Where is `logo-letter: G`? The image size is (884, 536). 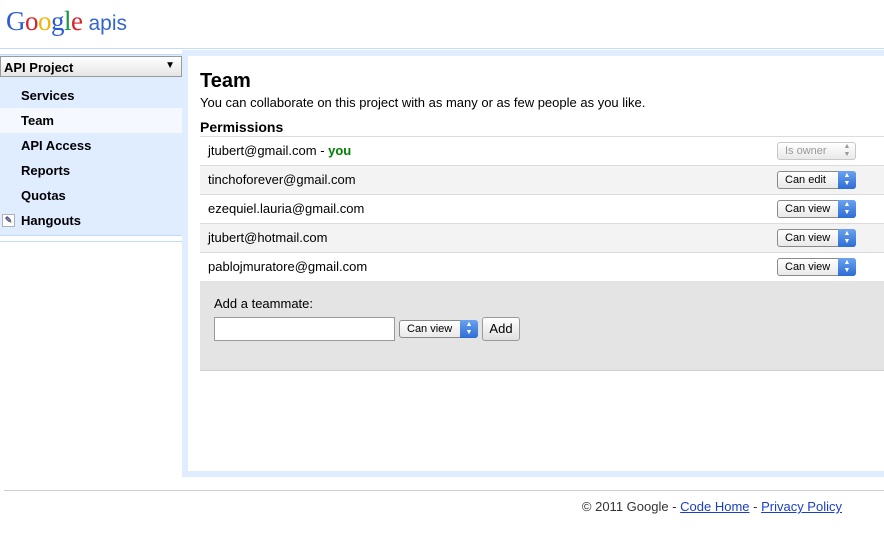
logo-letter: G is located at coordinates (16, 21).